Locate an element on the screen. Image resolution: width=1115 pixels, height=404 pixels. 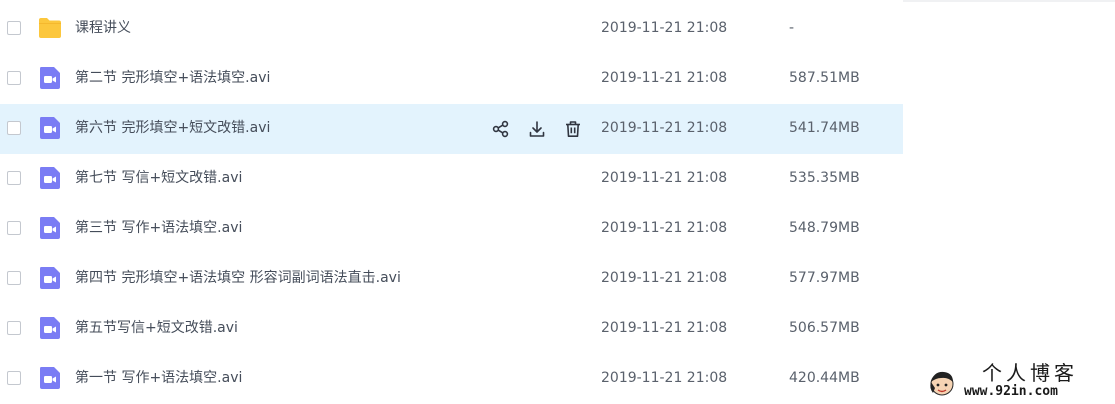
row-actions is located at coordinates (537, 129).